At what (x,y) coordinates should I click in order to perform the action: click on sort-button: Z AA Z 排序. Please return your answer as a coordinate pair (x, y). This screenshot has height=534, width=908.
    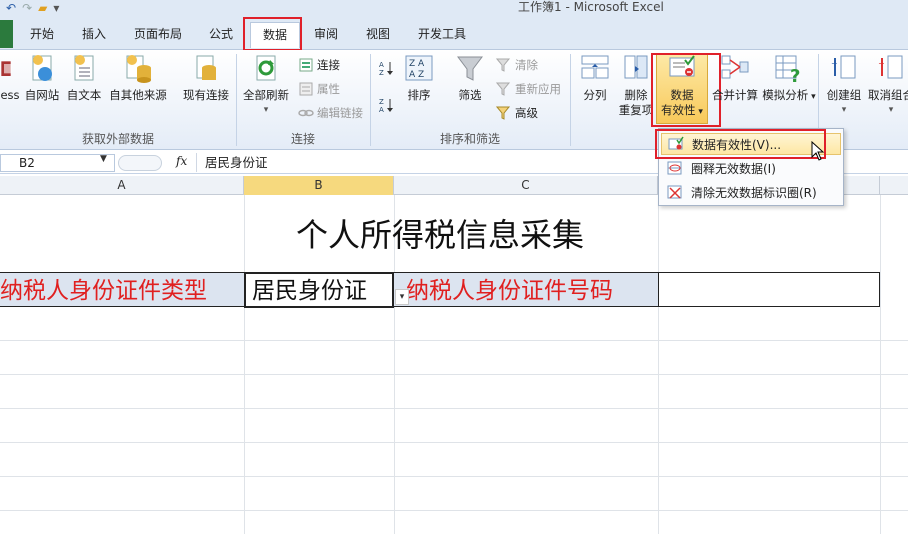
    Looking at the image, I should click on (419, 77).